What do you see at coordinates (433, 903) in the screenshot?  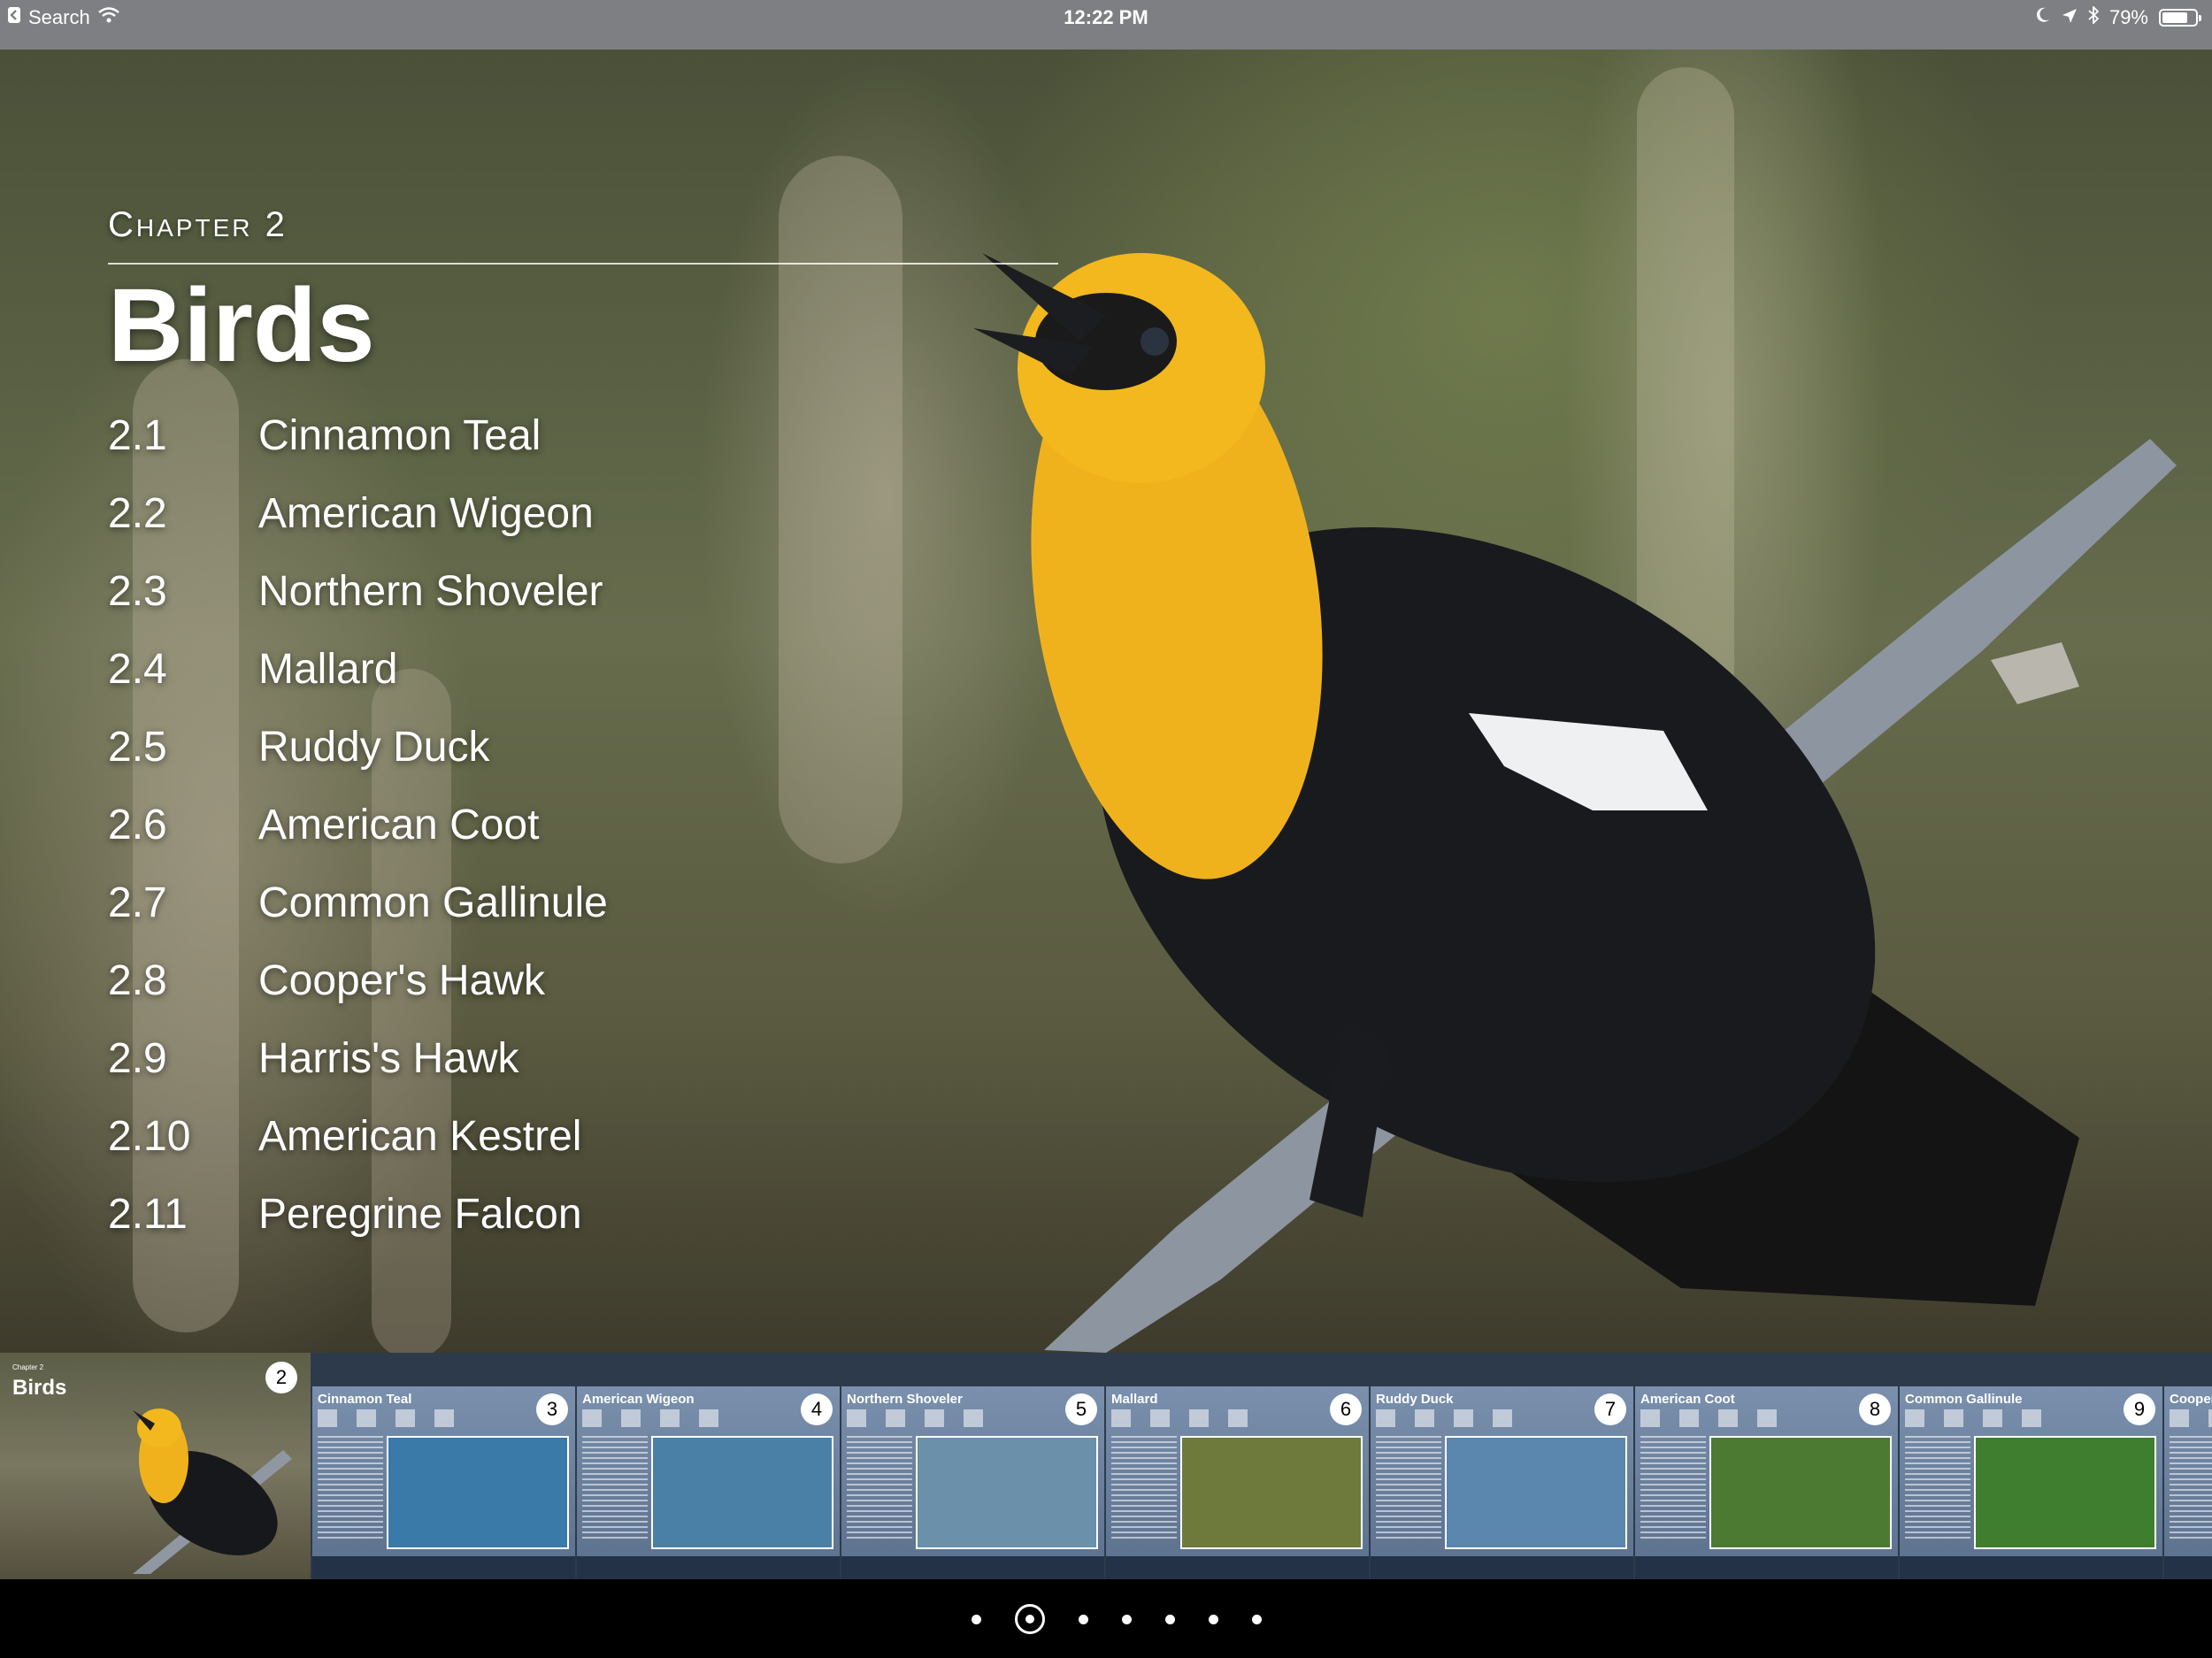 I see `section-name: Common Gallinule` at bounding box center [433, 903].